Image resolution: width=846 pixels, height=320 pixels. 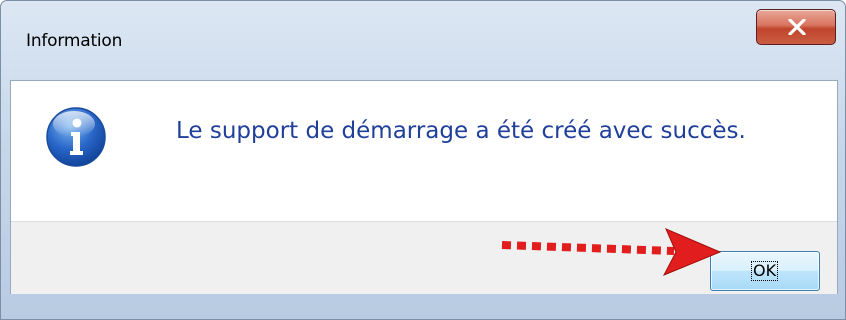 I want to click on close-x-icon, so click(x=797, y=27).